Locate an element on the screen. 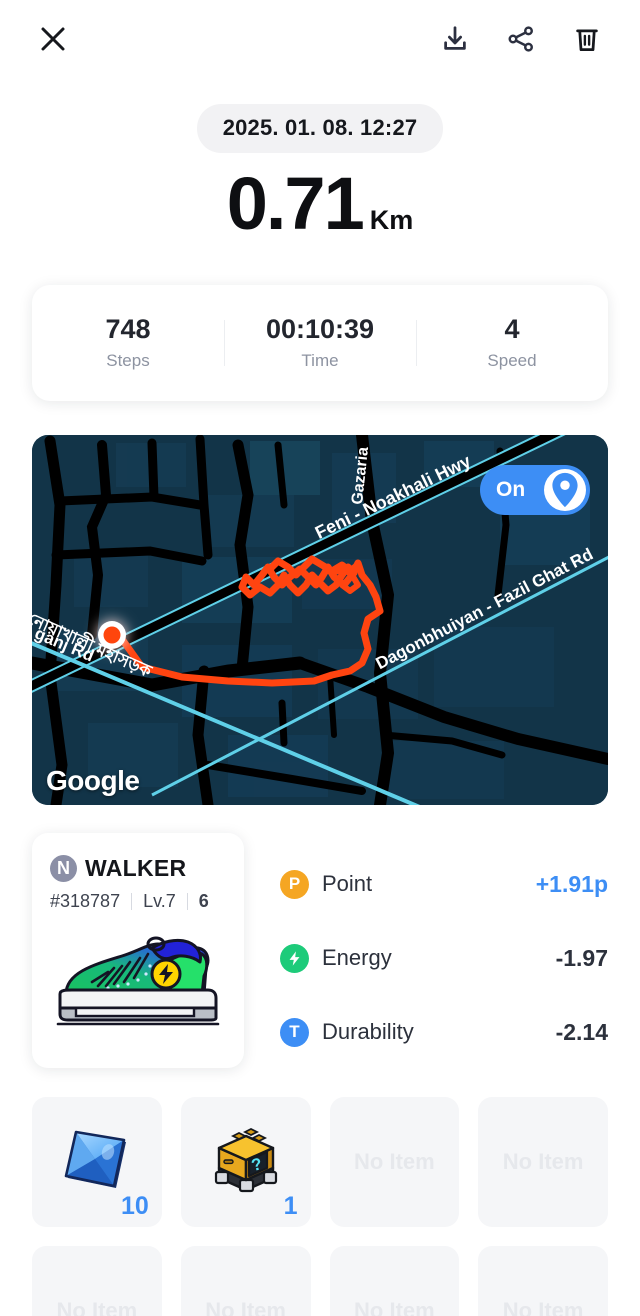 The width and height of the screenshot is (640, 1316). walker-name: WALKER is located at coordinates (136, 868).